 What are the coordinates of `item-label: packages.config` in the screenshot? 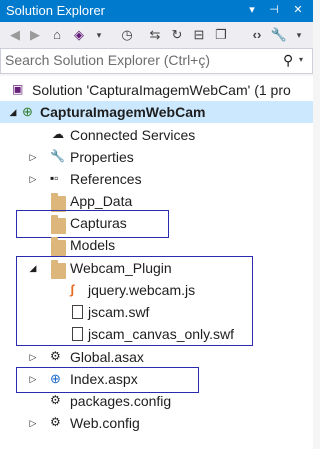 It's located at (121, 401).